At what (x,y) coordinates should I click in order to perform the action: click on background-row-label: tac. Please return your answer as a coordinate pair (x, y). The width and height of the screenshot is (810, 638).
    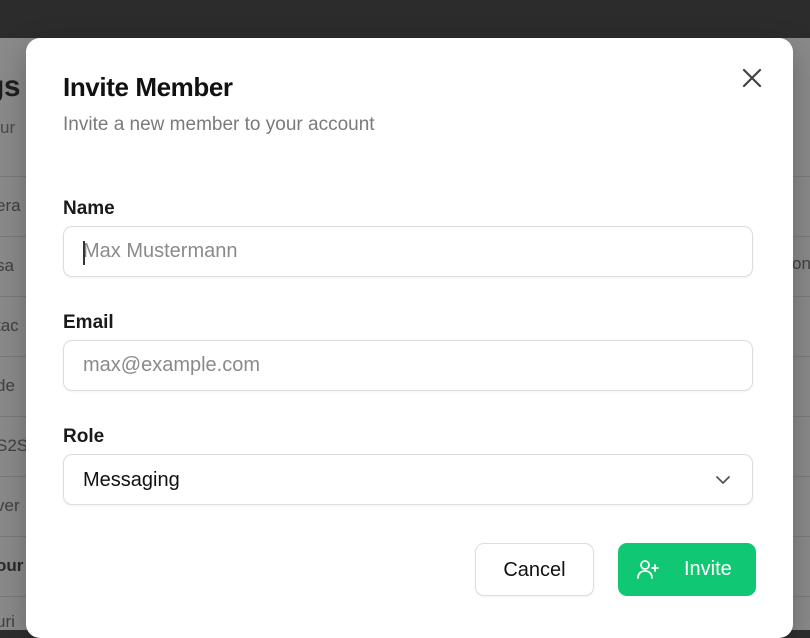
    Looking at the image, I should click on (9, 325).